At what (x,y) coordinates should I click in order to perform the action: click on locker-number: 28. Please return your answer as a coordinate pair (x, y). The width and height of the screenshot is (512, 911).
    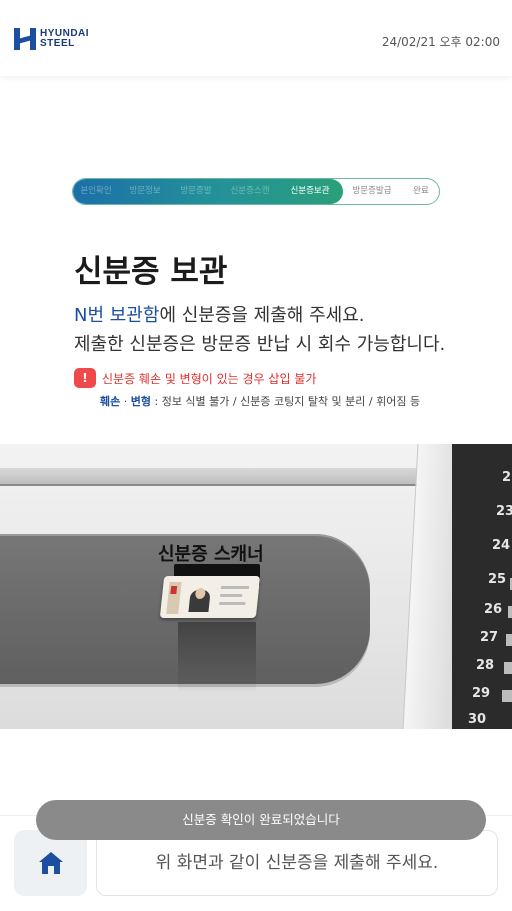
    Looking at the image, I should click on (485, 665).